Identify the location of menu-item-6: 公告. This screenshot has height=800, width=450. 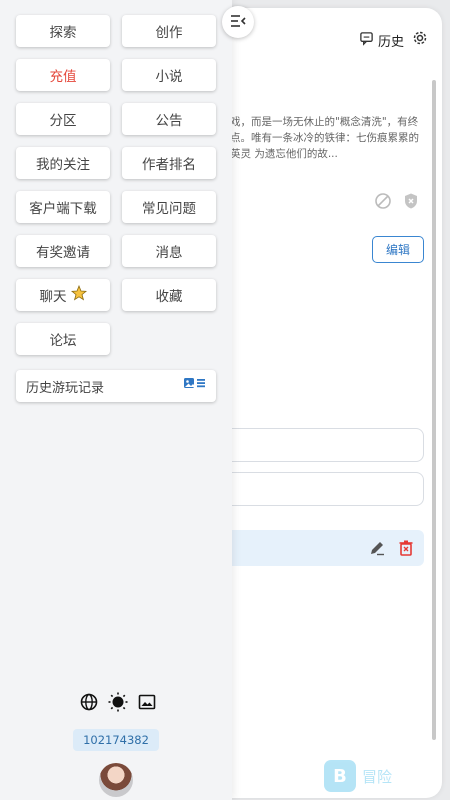
(169, 119).